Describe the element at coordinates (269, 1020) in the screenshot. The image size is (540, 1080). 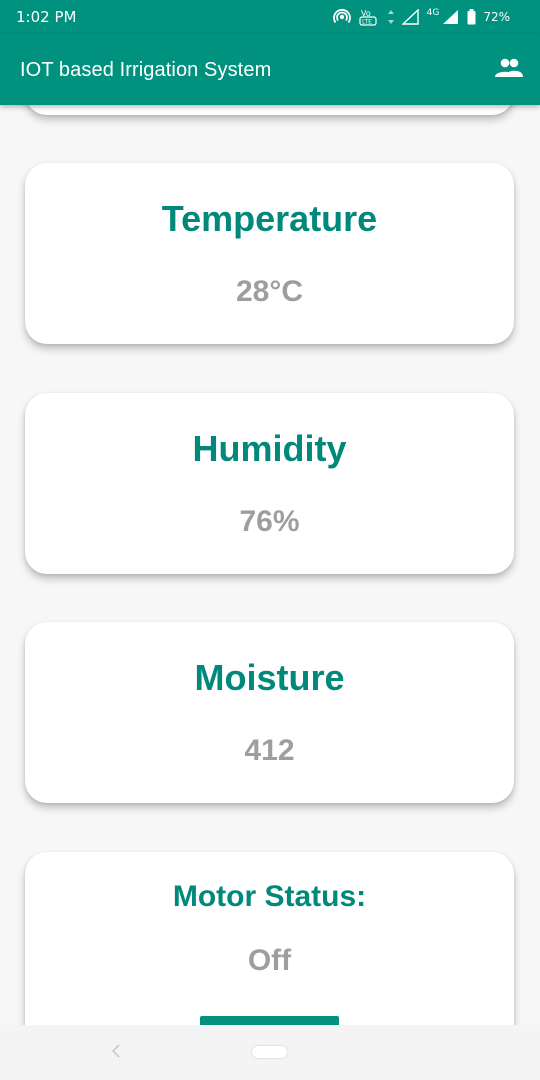
I see `motor-toggle-button` at that location.